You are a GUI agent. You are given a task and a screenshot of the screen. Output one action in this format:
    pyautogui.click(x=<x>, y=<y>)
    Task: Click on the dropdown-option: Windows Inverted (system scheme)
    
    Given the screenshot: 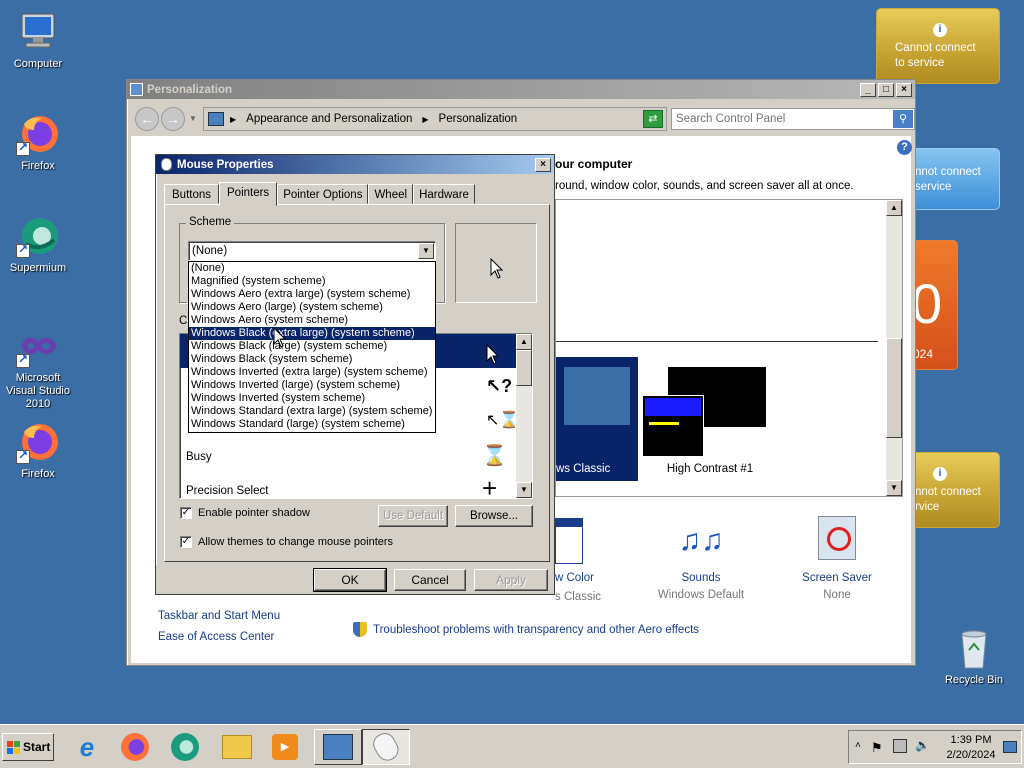 What is the action you would take?
    pyautogui.click(x=312, y=398)
    